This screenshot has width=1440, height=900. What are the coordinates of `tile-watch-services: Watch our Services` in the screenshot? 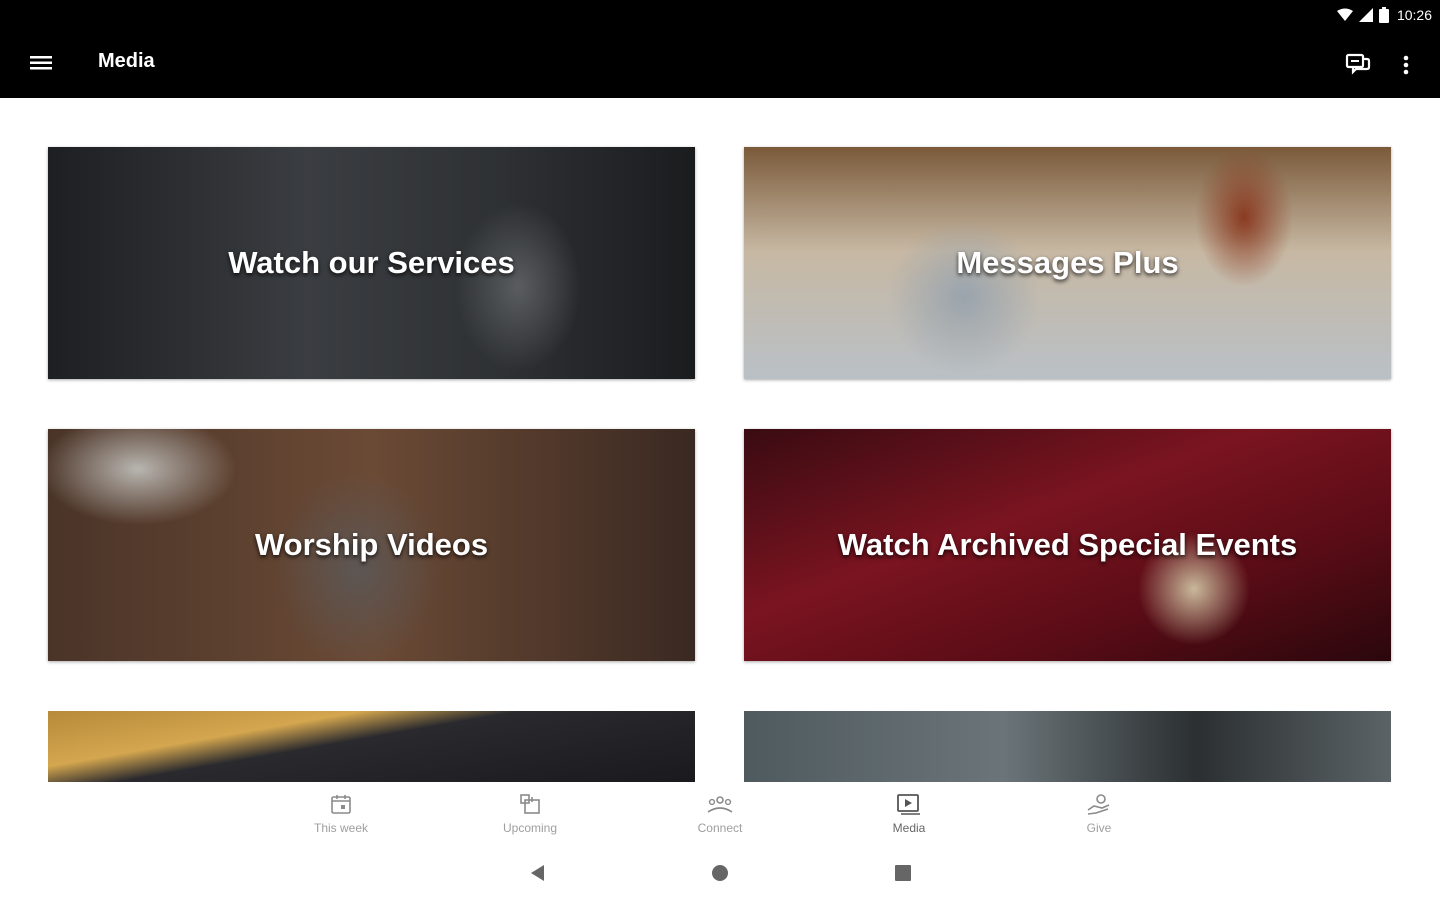 It's located at (371, 263).